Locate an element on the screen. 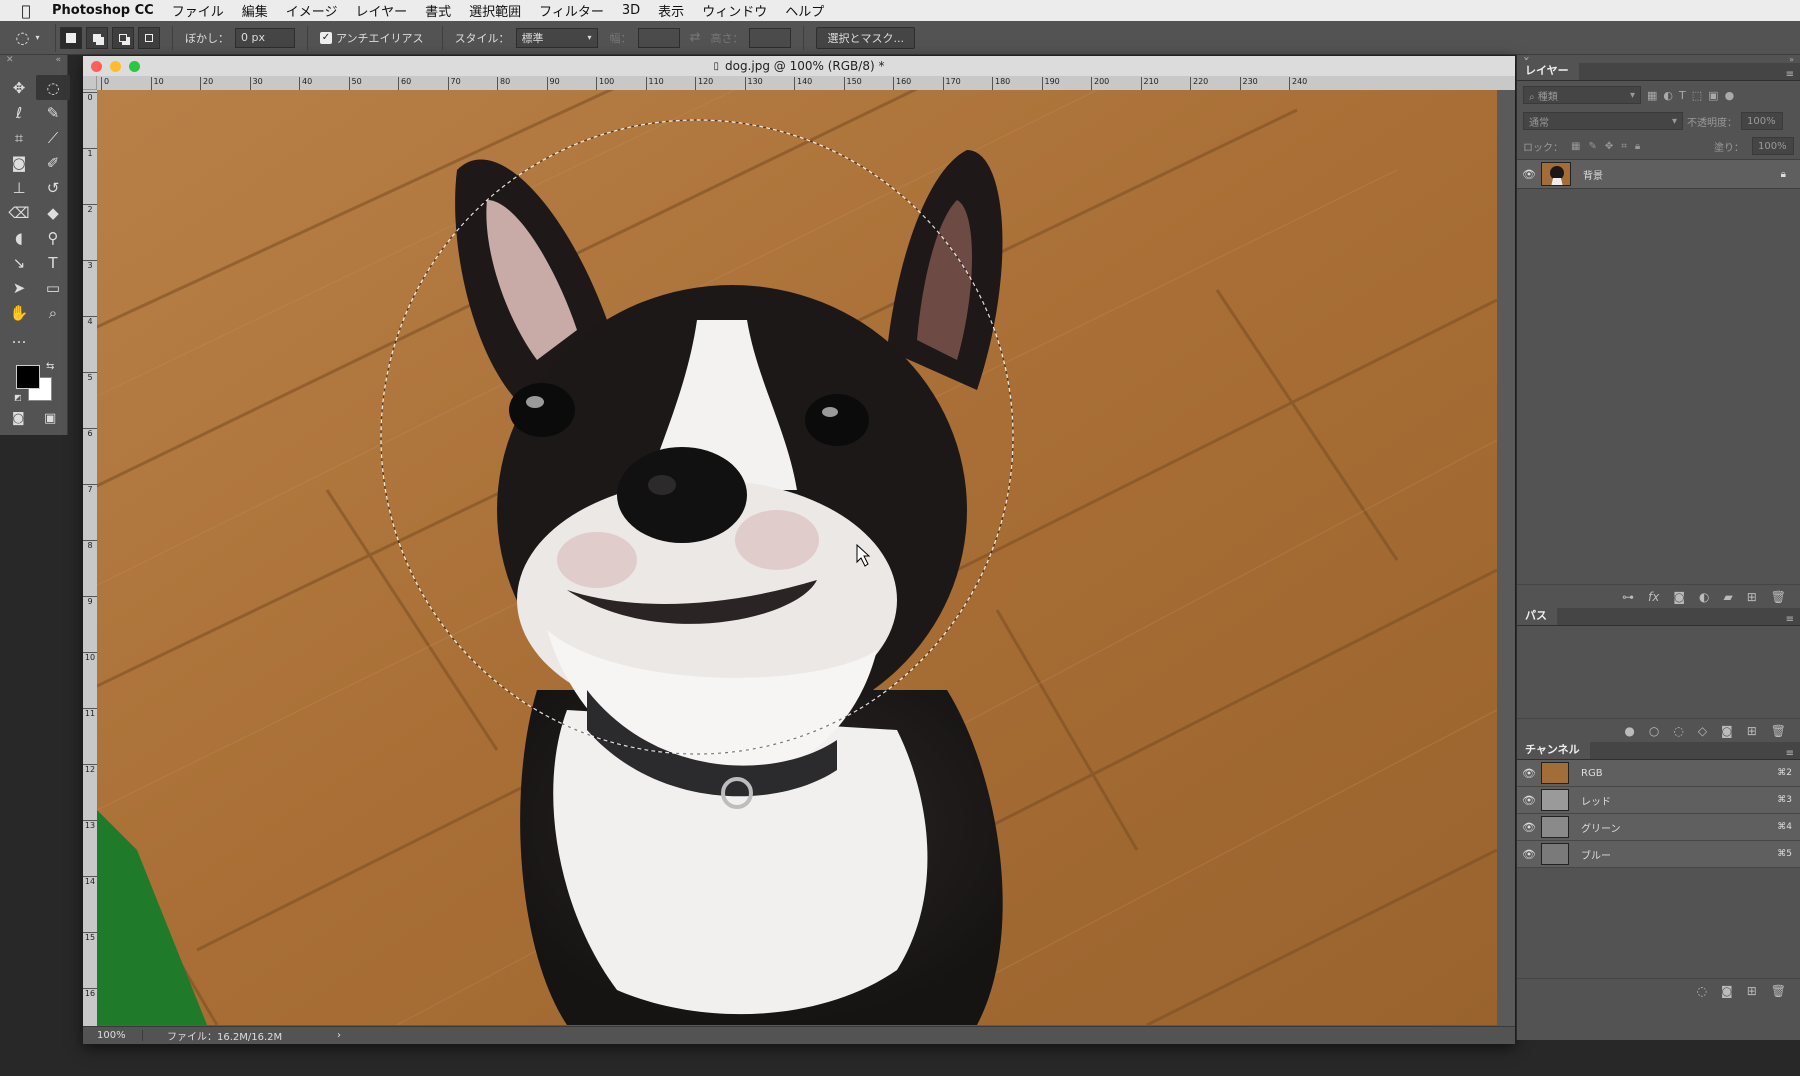 The width and height of the screenshot is (1800, 1076). document-title-bar: ▯ dog.jpg @ 100% (RGB/8) * is located at coordinates (799, 66).